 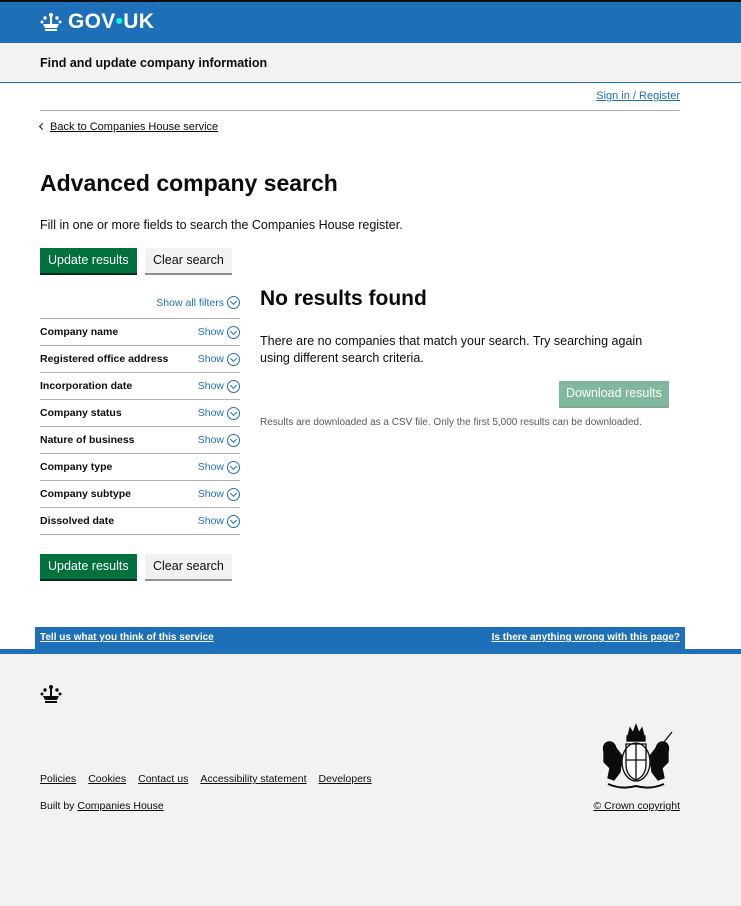 I want to click on royal-coat-of-arms-icon, so click(x=636, y=759).